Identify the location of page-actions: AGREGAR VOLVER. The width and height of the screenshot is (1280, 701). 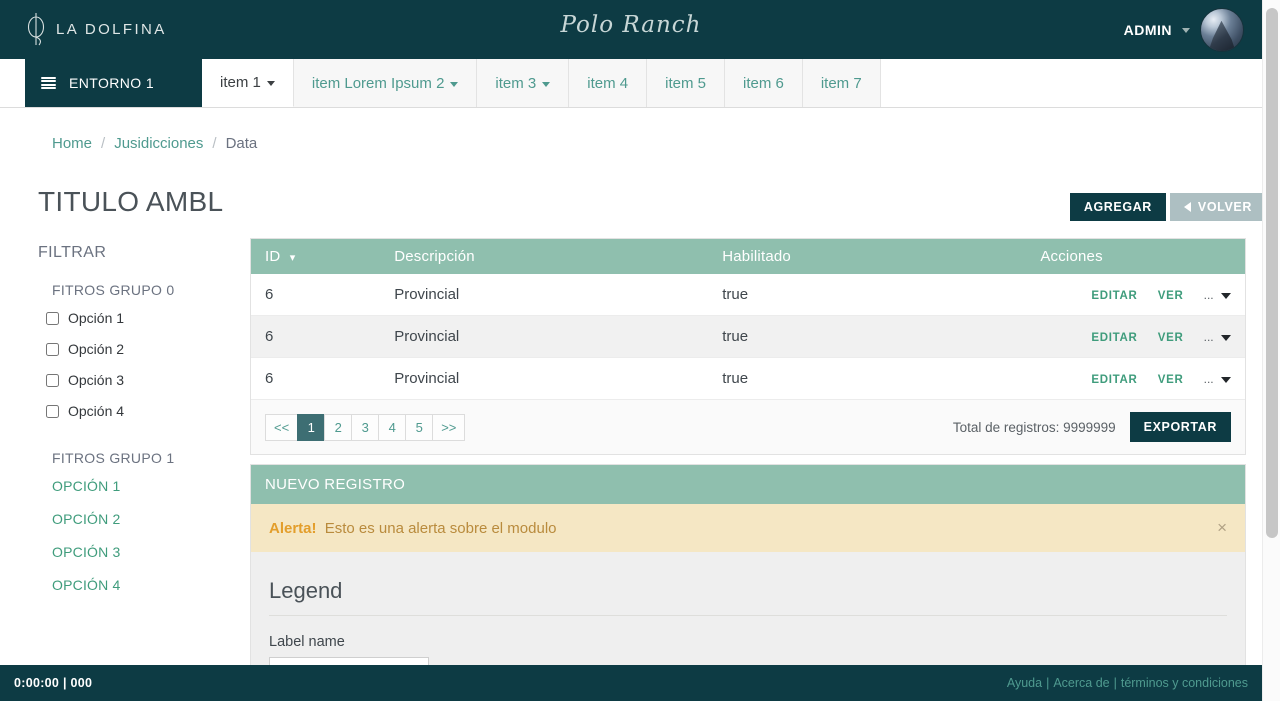
(1167, 207).